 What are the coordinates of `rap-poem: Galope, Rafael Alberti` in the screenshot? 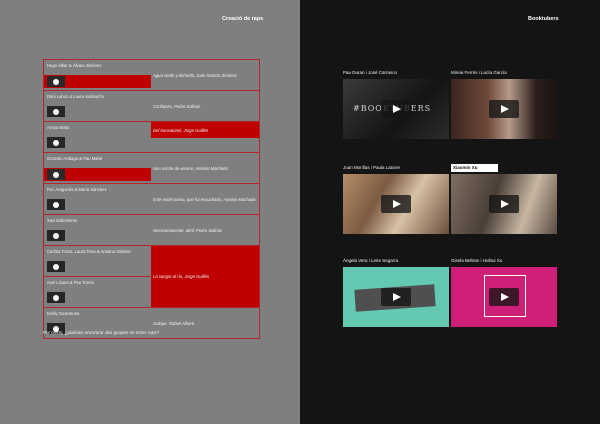 It's located at (173, 323).